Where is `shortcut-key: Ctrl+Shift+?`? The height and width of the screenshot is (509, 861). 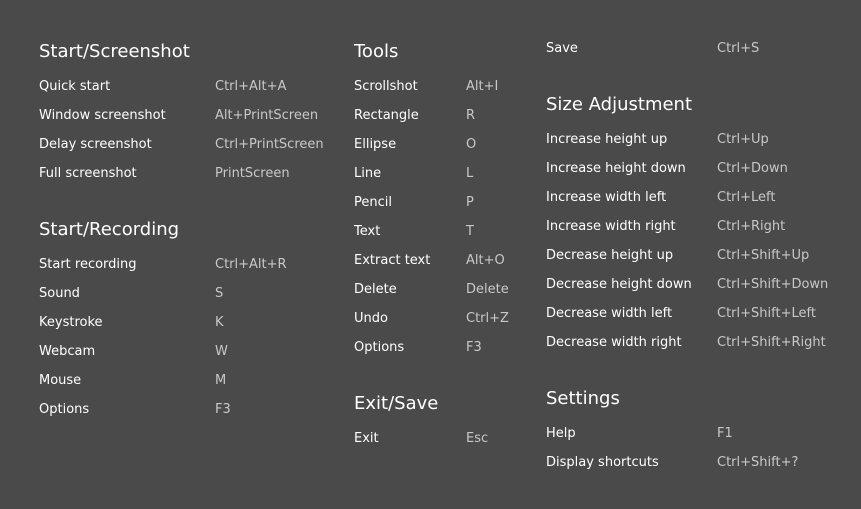
shortcut-key: Ctrl+Shift+? is located at coordinates (758, 462).